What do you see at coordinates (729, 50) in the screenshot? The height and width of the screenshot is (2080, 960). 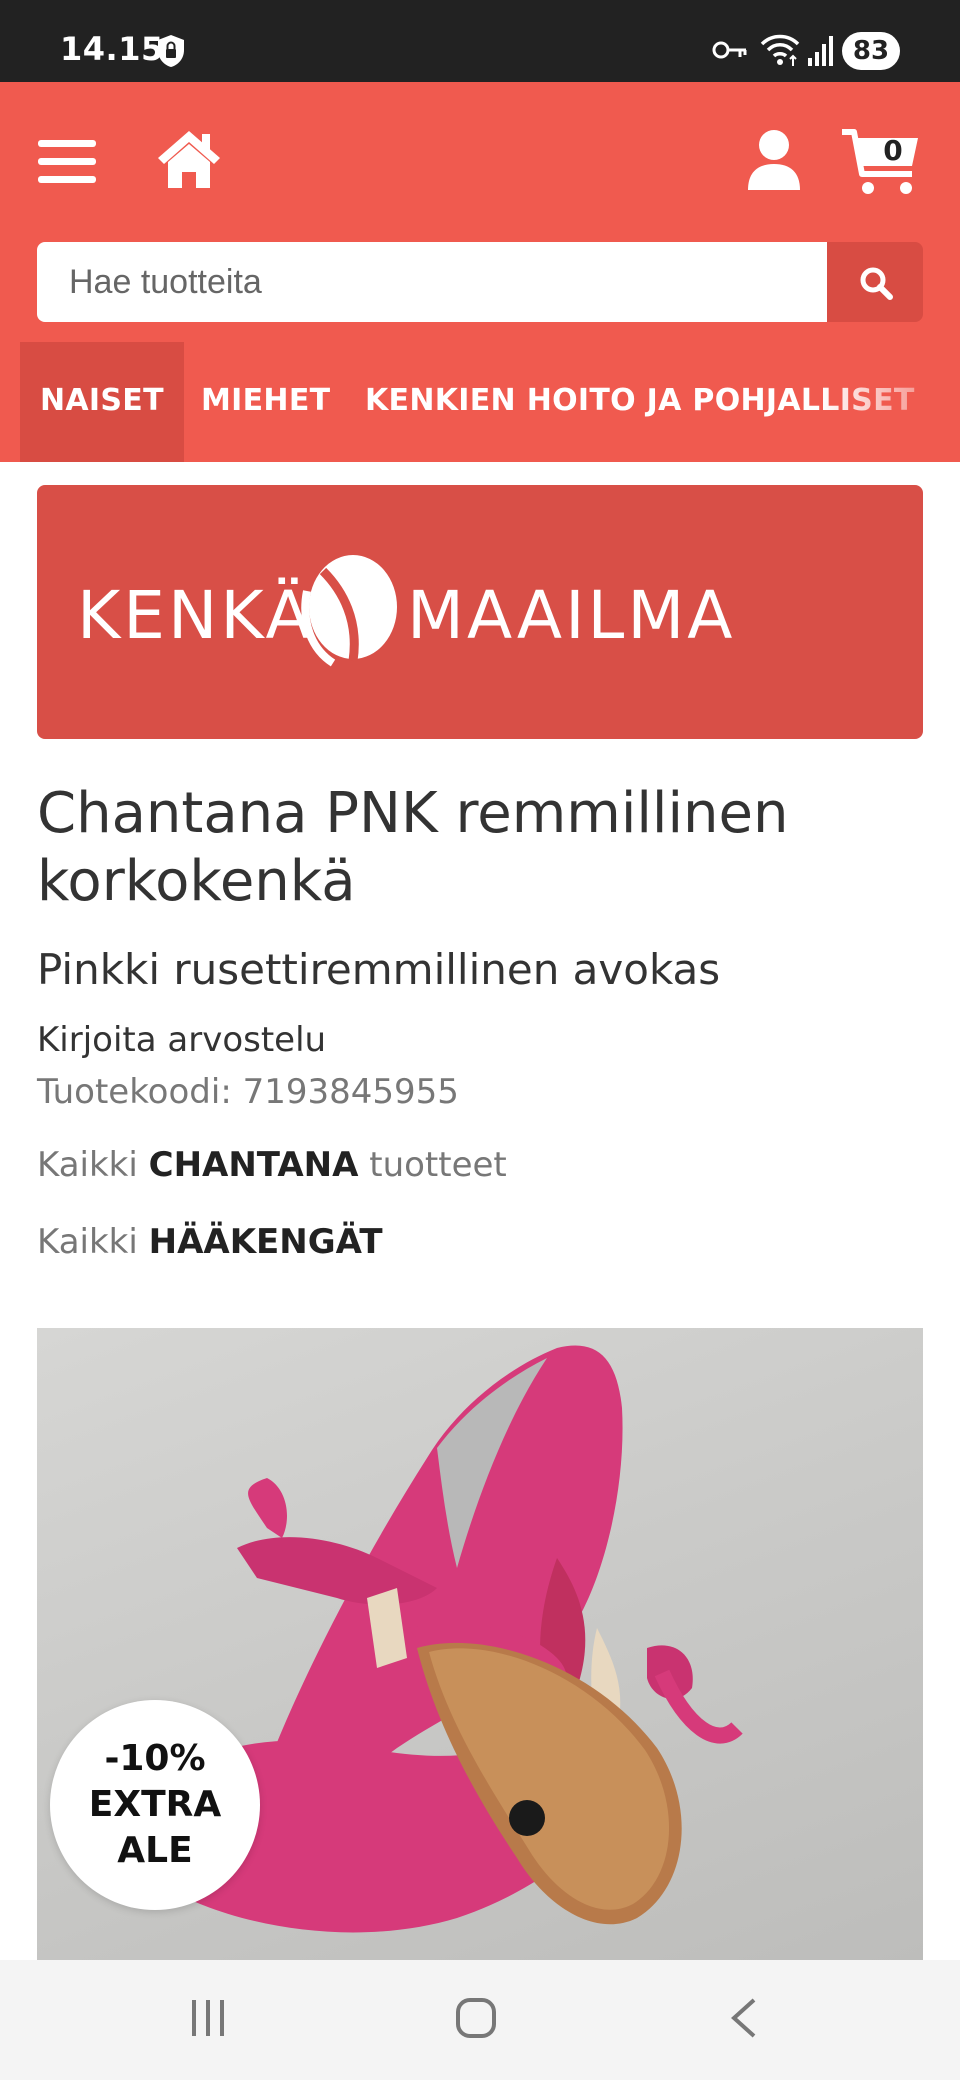 I see `key-icon` at bounding box center [729, 50].